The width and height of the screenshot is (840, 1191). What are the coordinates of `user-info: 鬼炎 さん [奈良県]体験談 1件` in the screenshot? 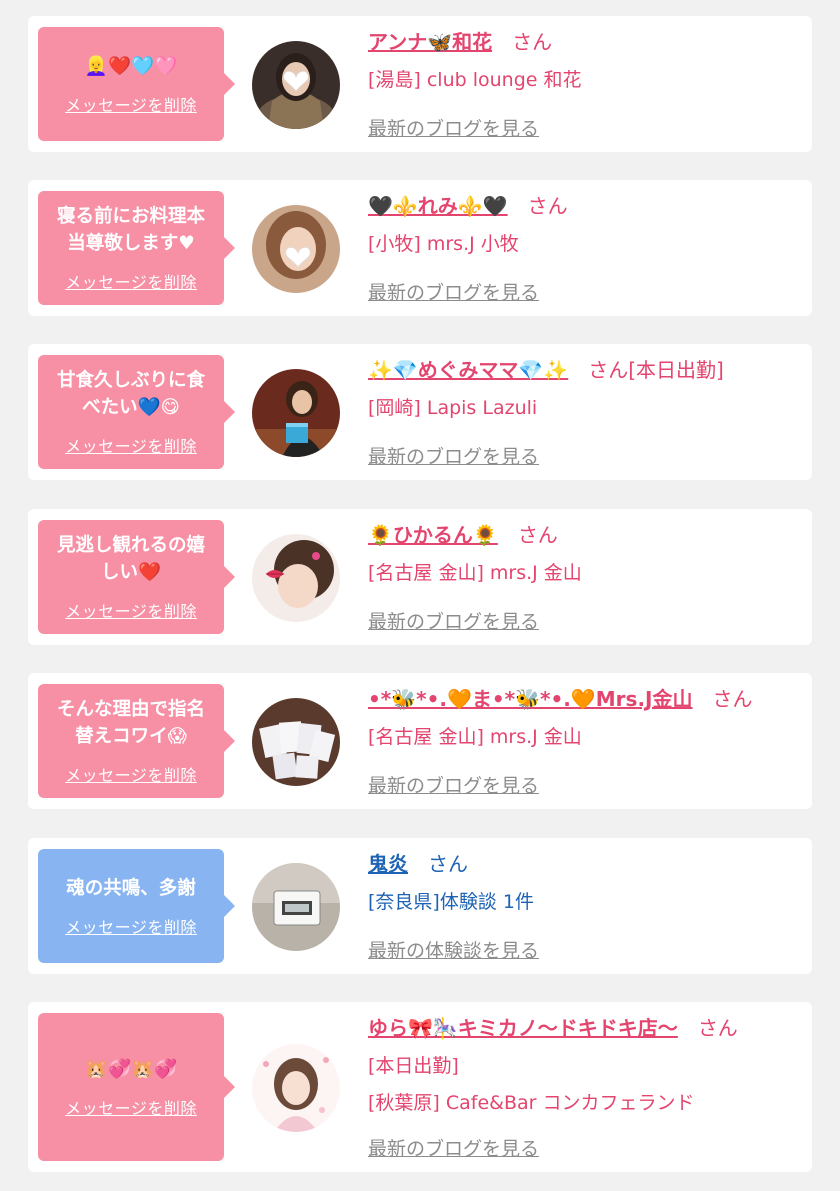 It's located at (583, 881).